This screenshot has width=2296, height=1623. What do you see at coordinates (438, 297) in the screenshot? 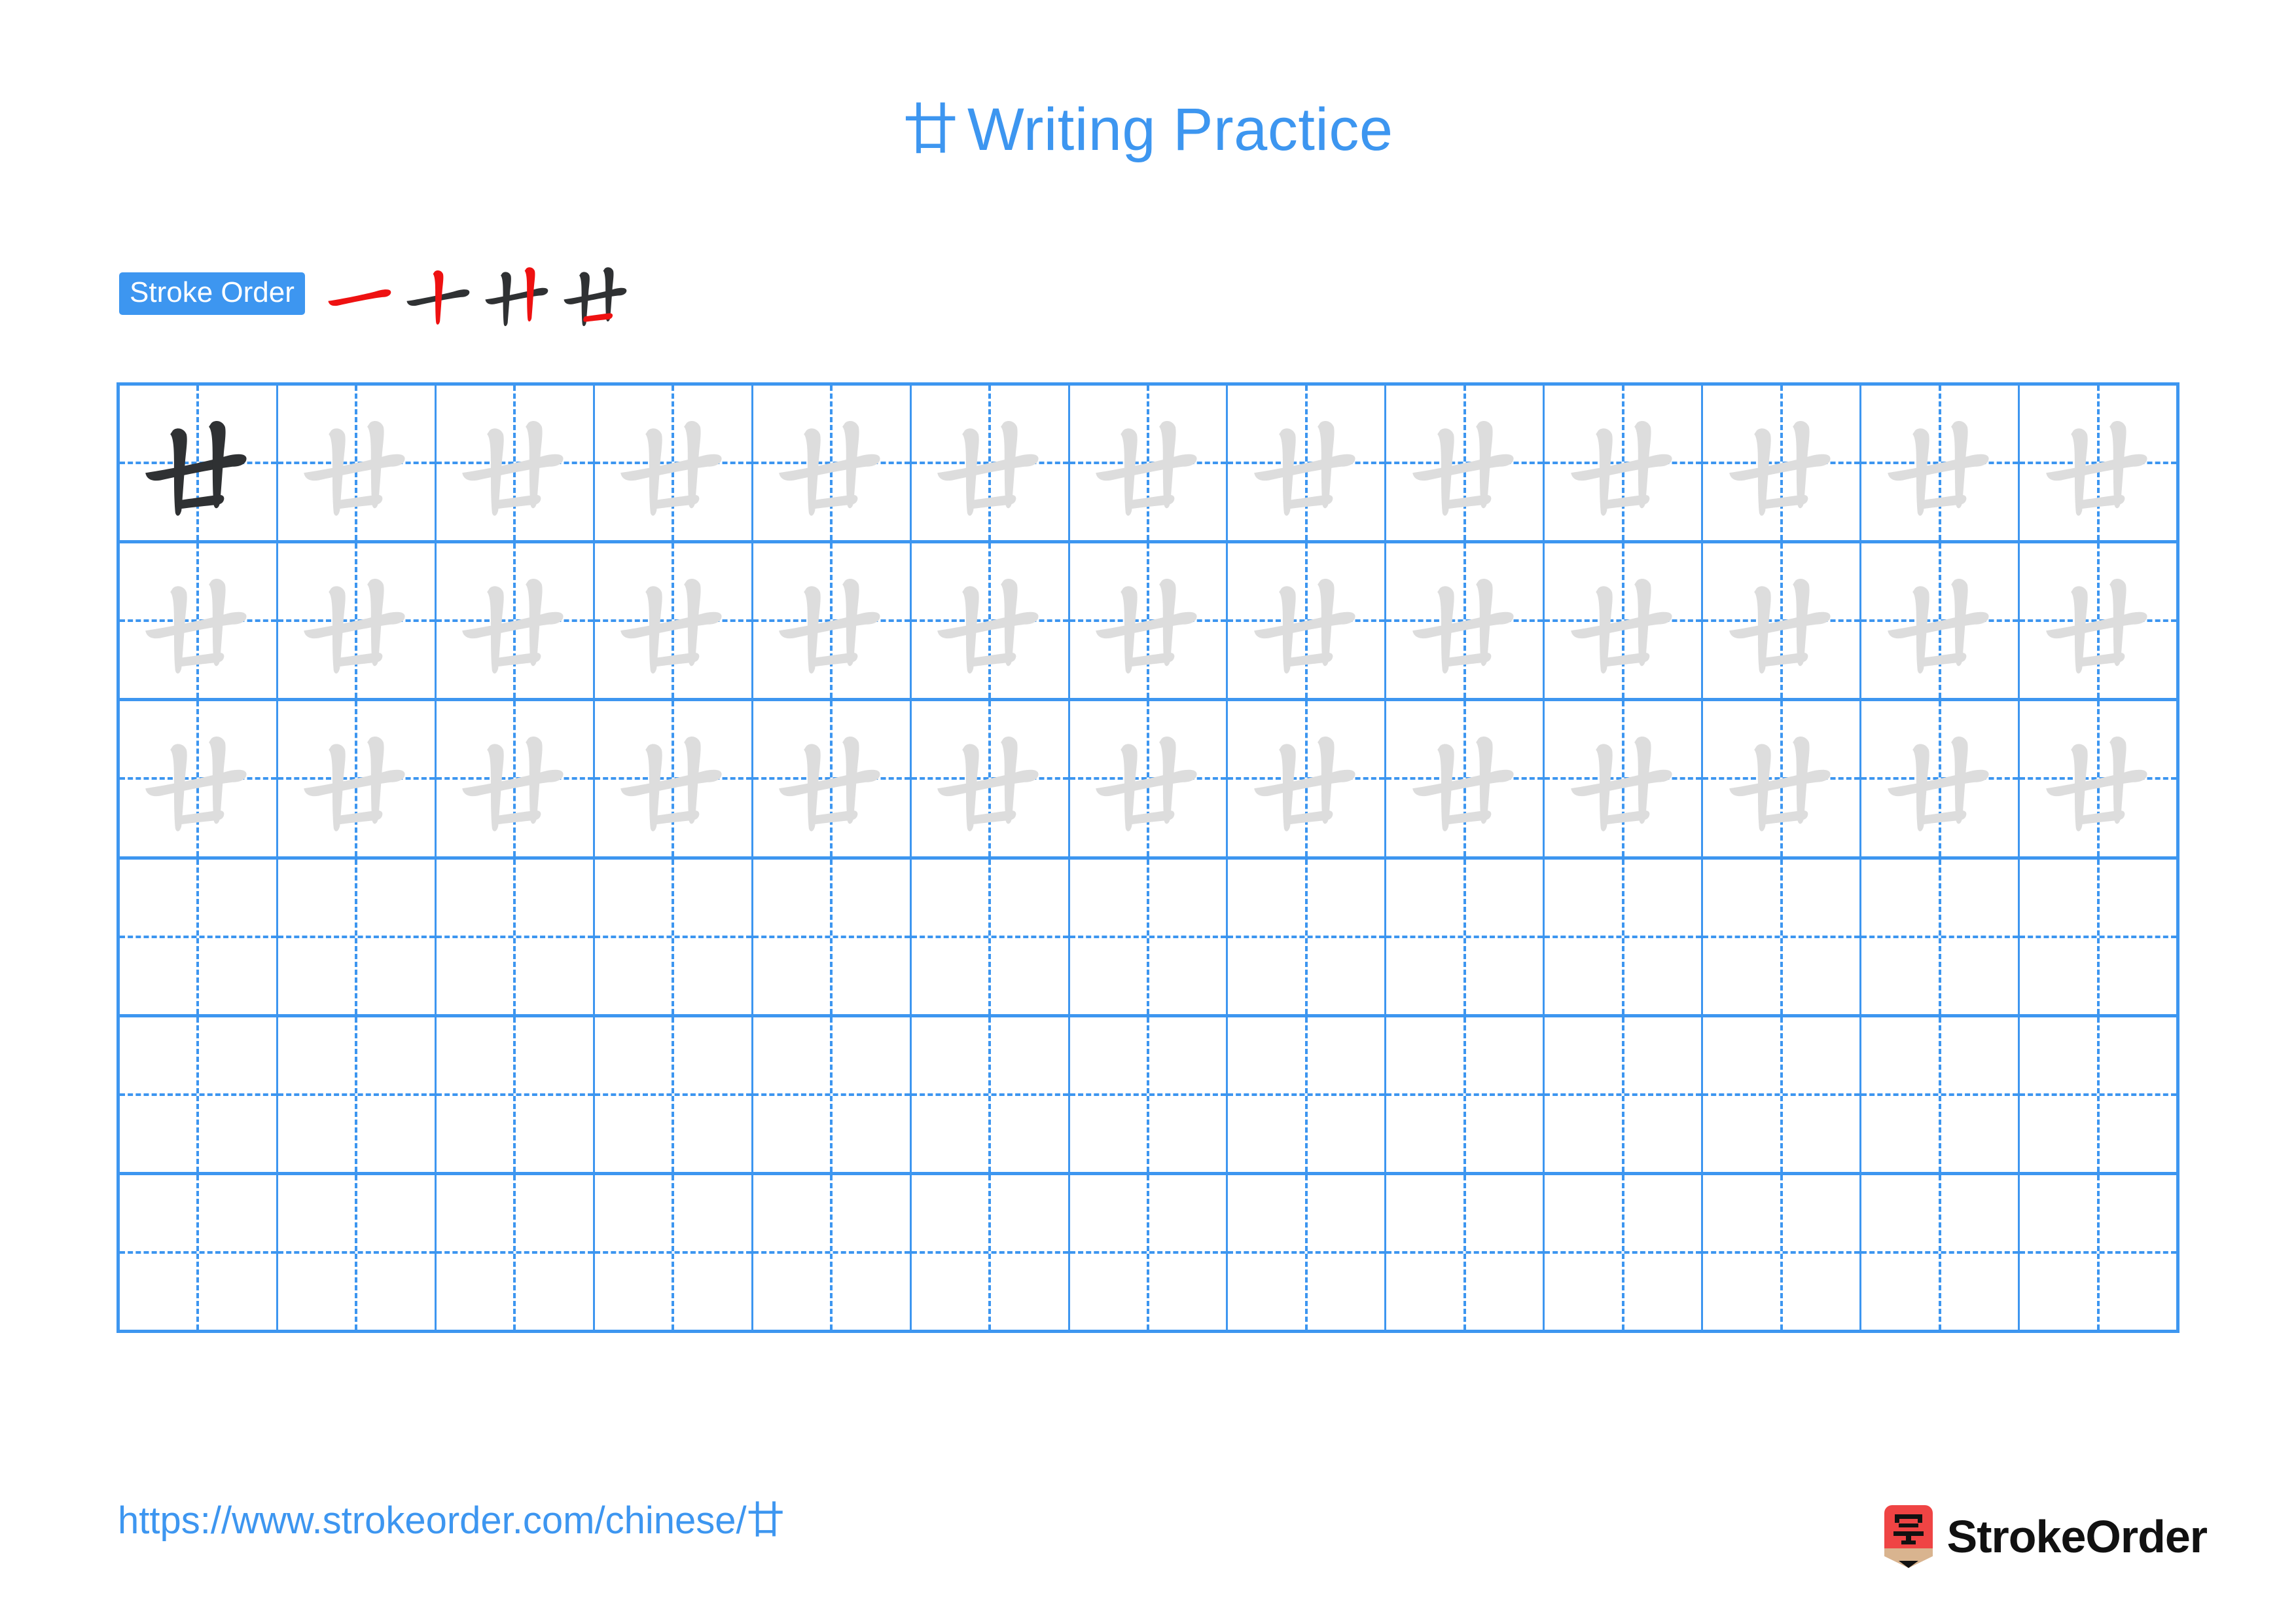
I see `stroke-step-2-glyph` at bounding box center [438, 297].